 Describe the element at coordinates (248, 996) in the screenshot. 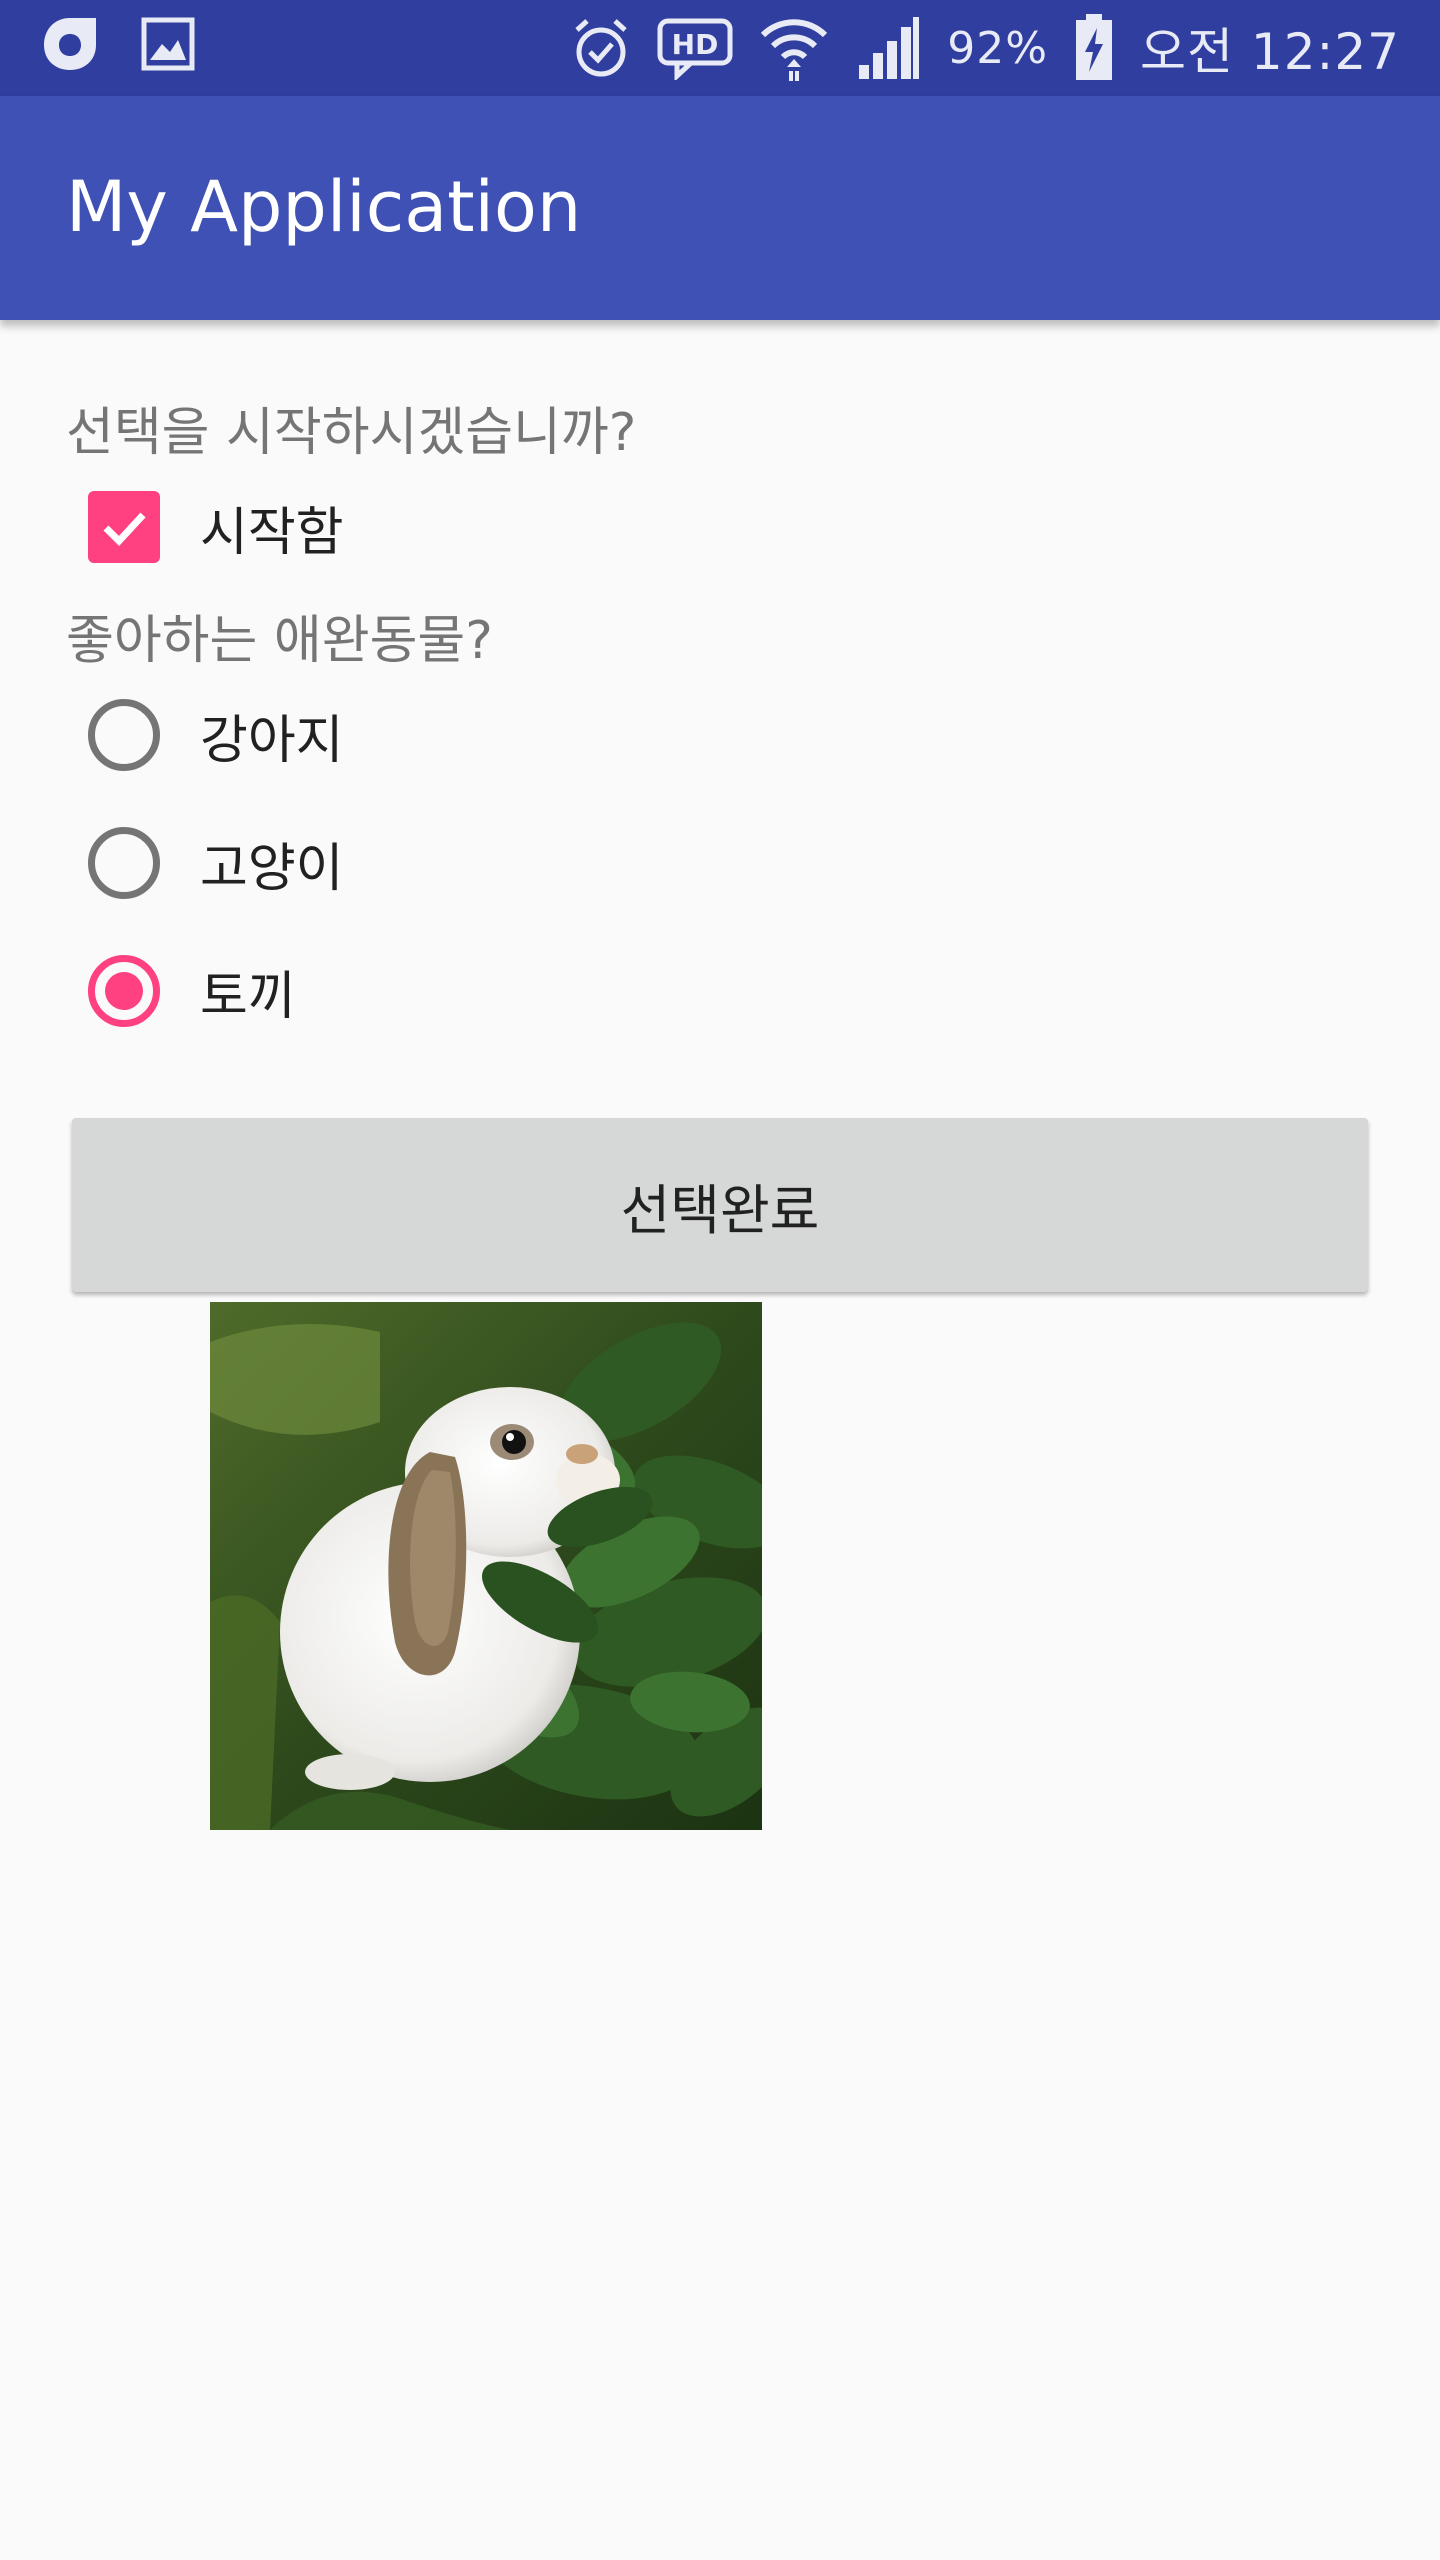

I see `radio-label-rabbit: 토끼` at that location.